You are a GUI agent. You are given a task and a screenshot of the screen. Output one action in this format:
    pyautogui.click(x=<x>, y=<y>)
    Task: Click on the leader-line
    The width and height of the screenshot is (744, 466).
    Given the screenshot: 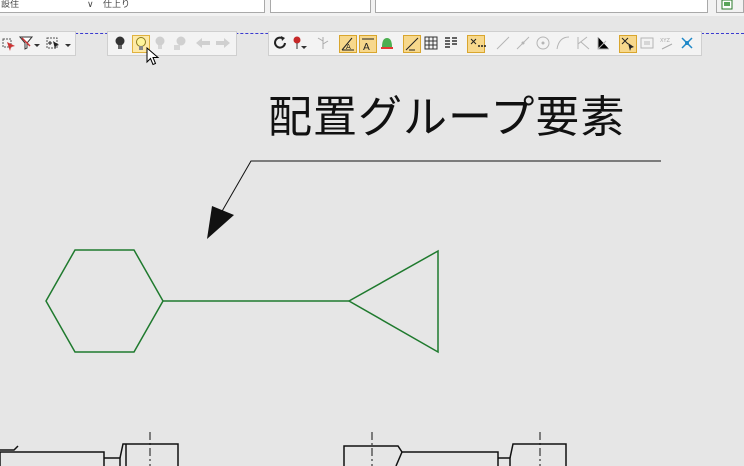 What is the action you would take?
    pyautogui.click(x=434, y=199)
    